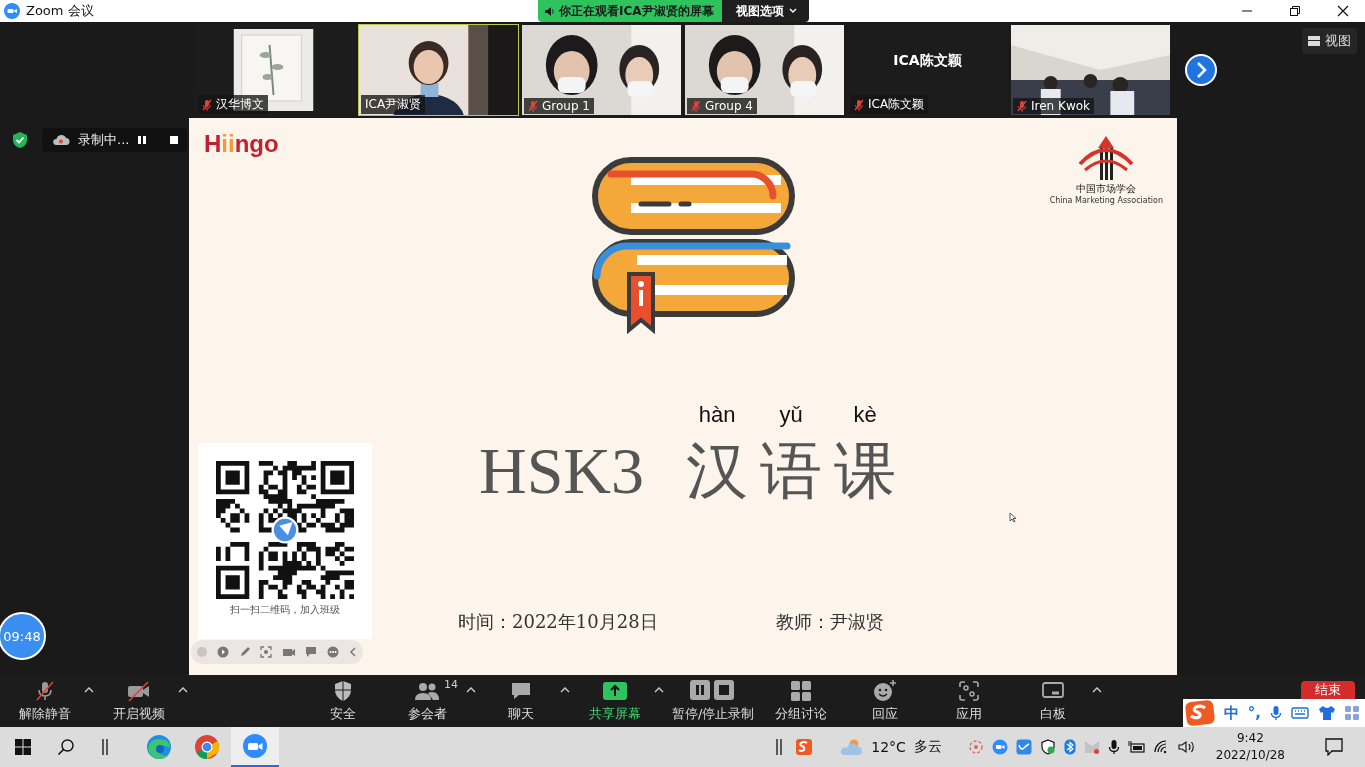 The width and height of the screenshot is (1365, 767). I want to click on participants-icon, so click(427, 690).